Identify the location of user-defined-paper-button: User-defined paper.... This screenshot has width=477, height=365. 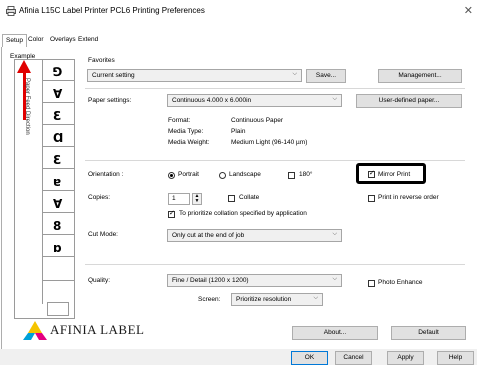
(409, 101).